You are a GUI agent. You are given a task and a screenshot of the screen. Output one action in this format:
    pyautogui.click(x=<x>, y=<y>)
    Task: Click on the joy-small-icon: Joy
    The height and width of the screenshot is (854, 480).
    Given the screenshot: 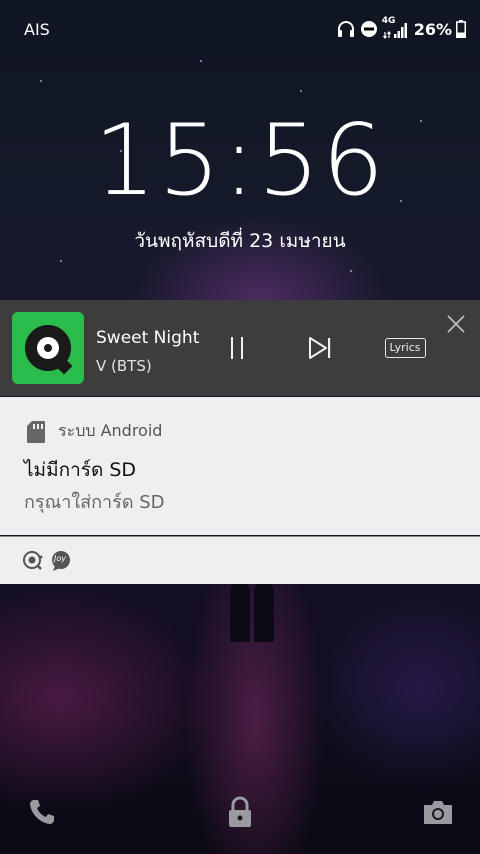 What is the action you would take?
    pyautogui.click(x=61, y=561)
    